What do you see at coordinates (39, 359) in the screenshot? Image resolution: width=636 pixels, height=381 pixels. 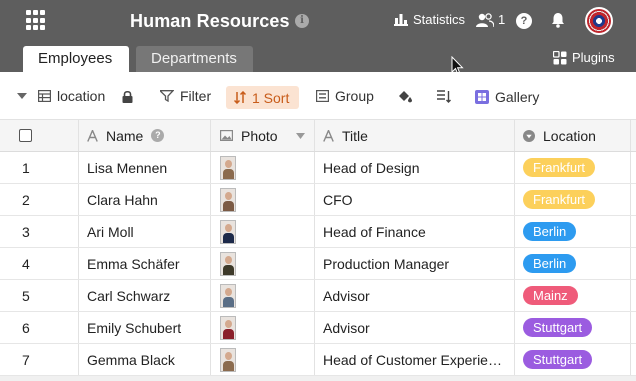 I see `row-index: 7` at bounding box center [39, 359].